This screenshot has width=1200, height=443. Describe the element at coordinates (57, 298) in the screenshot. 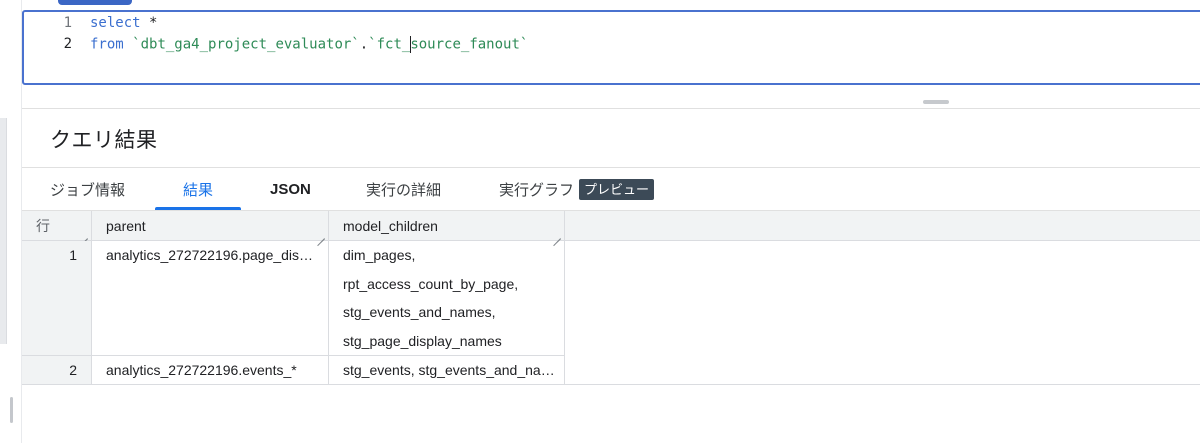

I see `row-number-cell: 1` at that location.